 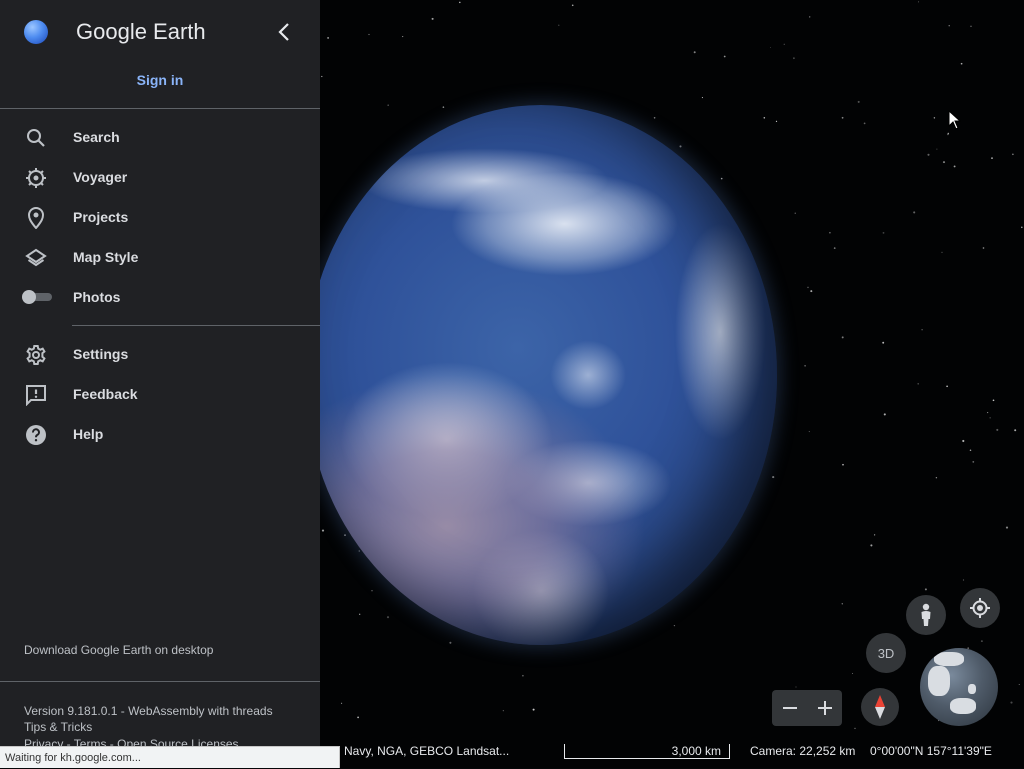 I want to click on collapse-drawer-button, so click(x=284, y=32).